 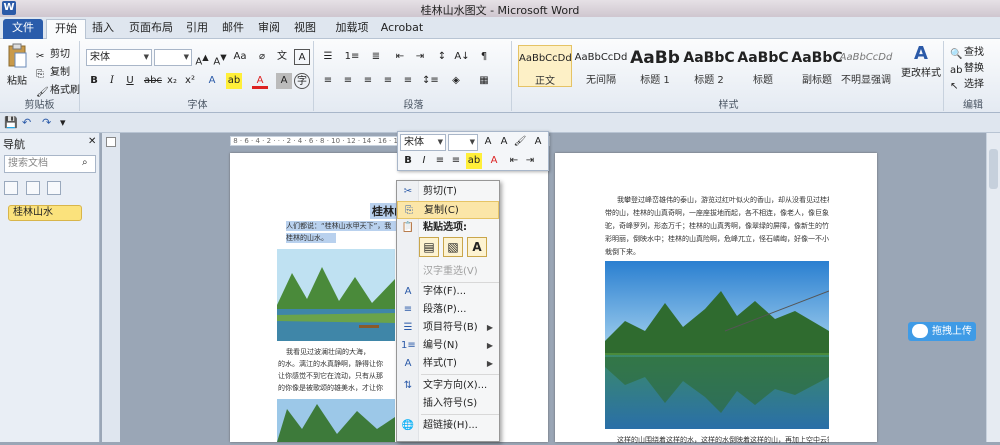 I want to click on tab-review: 审阅, so click(x=269, y=29).